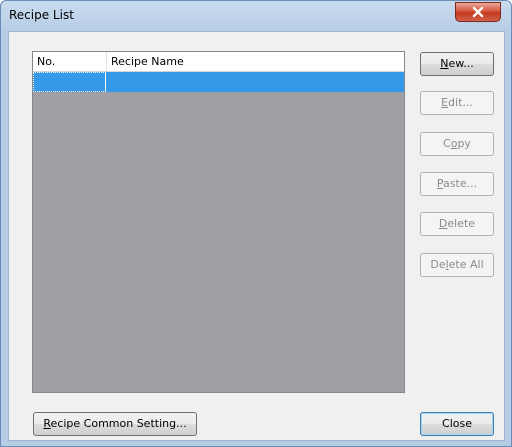 This screenshot has width=512, height=447. Describe the element at coordinates (457, 144) in the screenshot. I see `copy-button: Copy` at that location.